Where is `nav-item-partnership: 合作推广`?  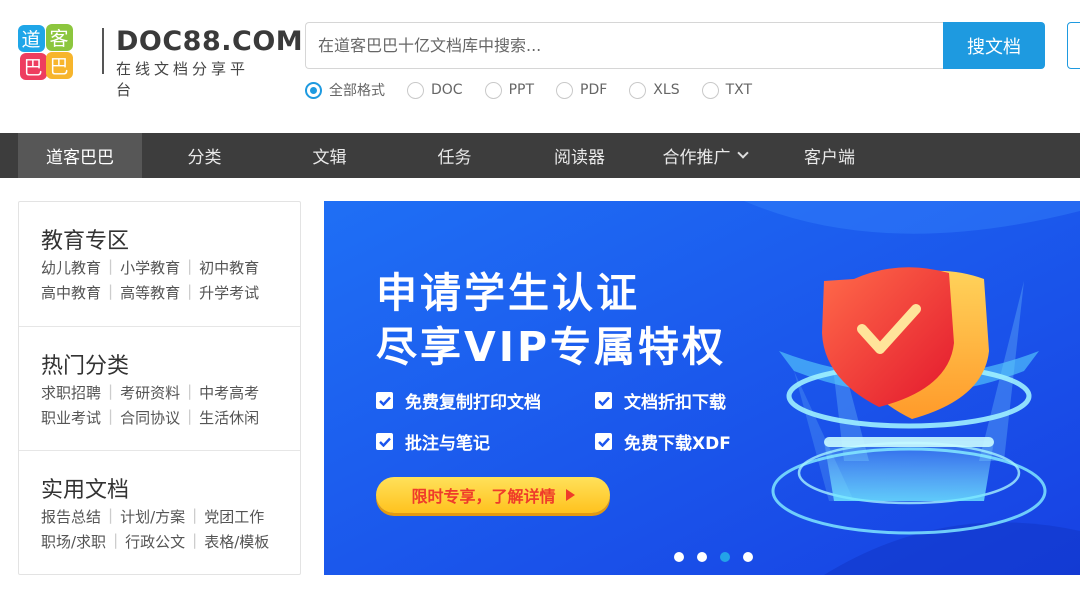 nav-item-partnership: 合作推广 is located at coordinates (704, 155).